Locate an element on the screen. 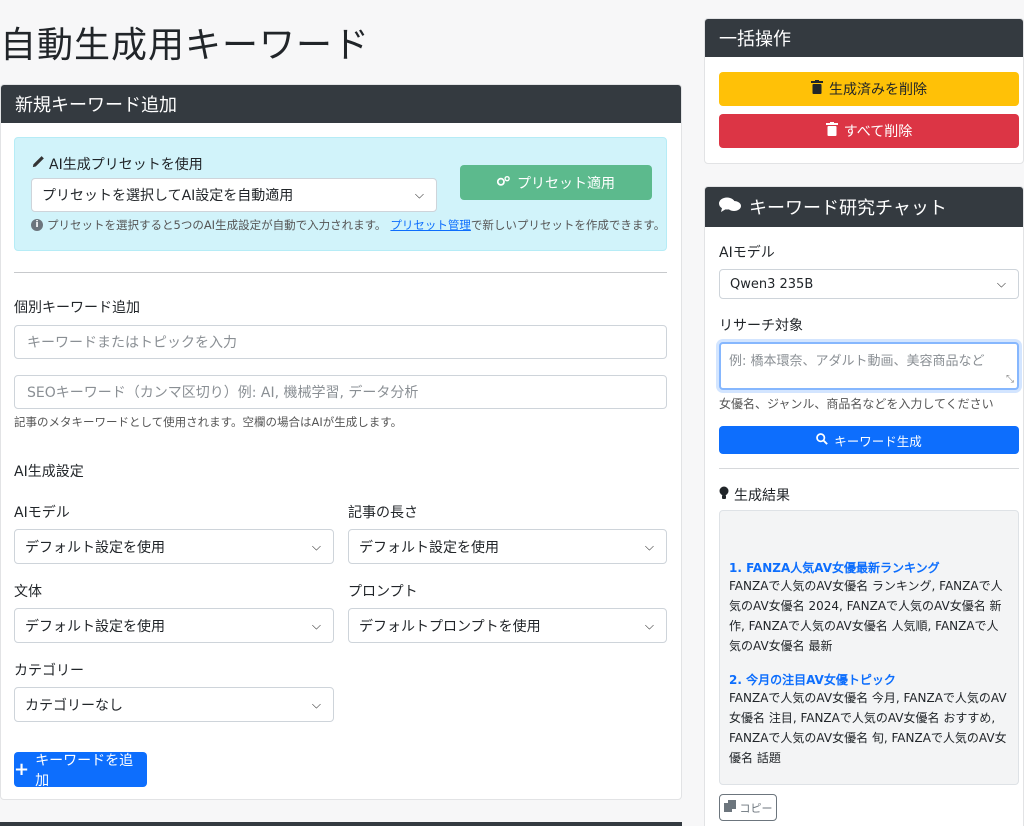 The height and width of the screenshot is (826, 1024). comments-icon is located at coordinates (730, 207).